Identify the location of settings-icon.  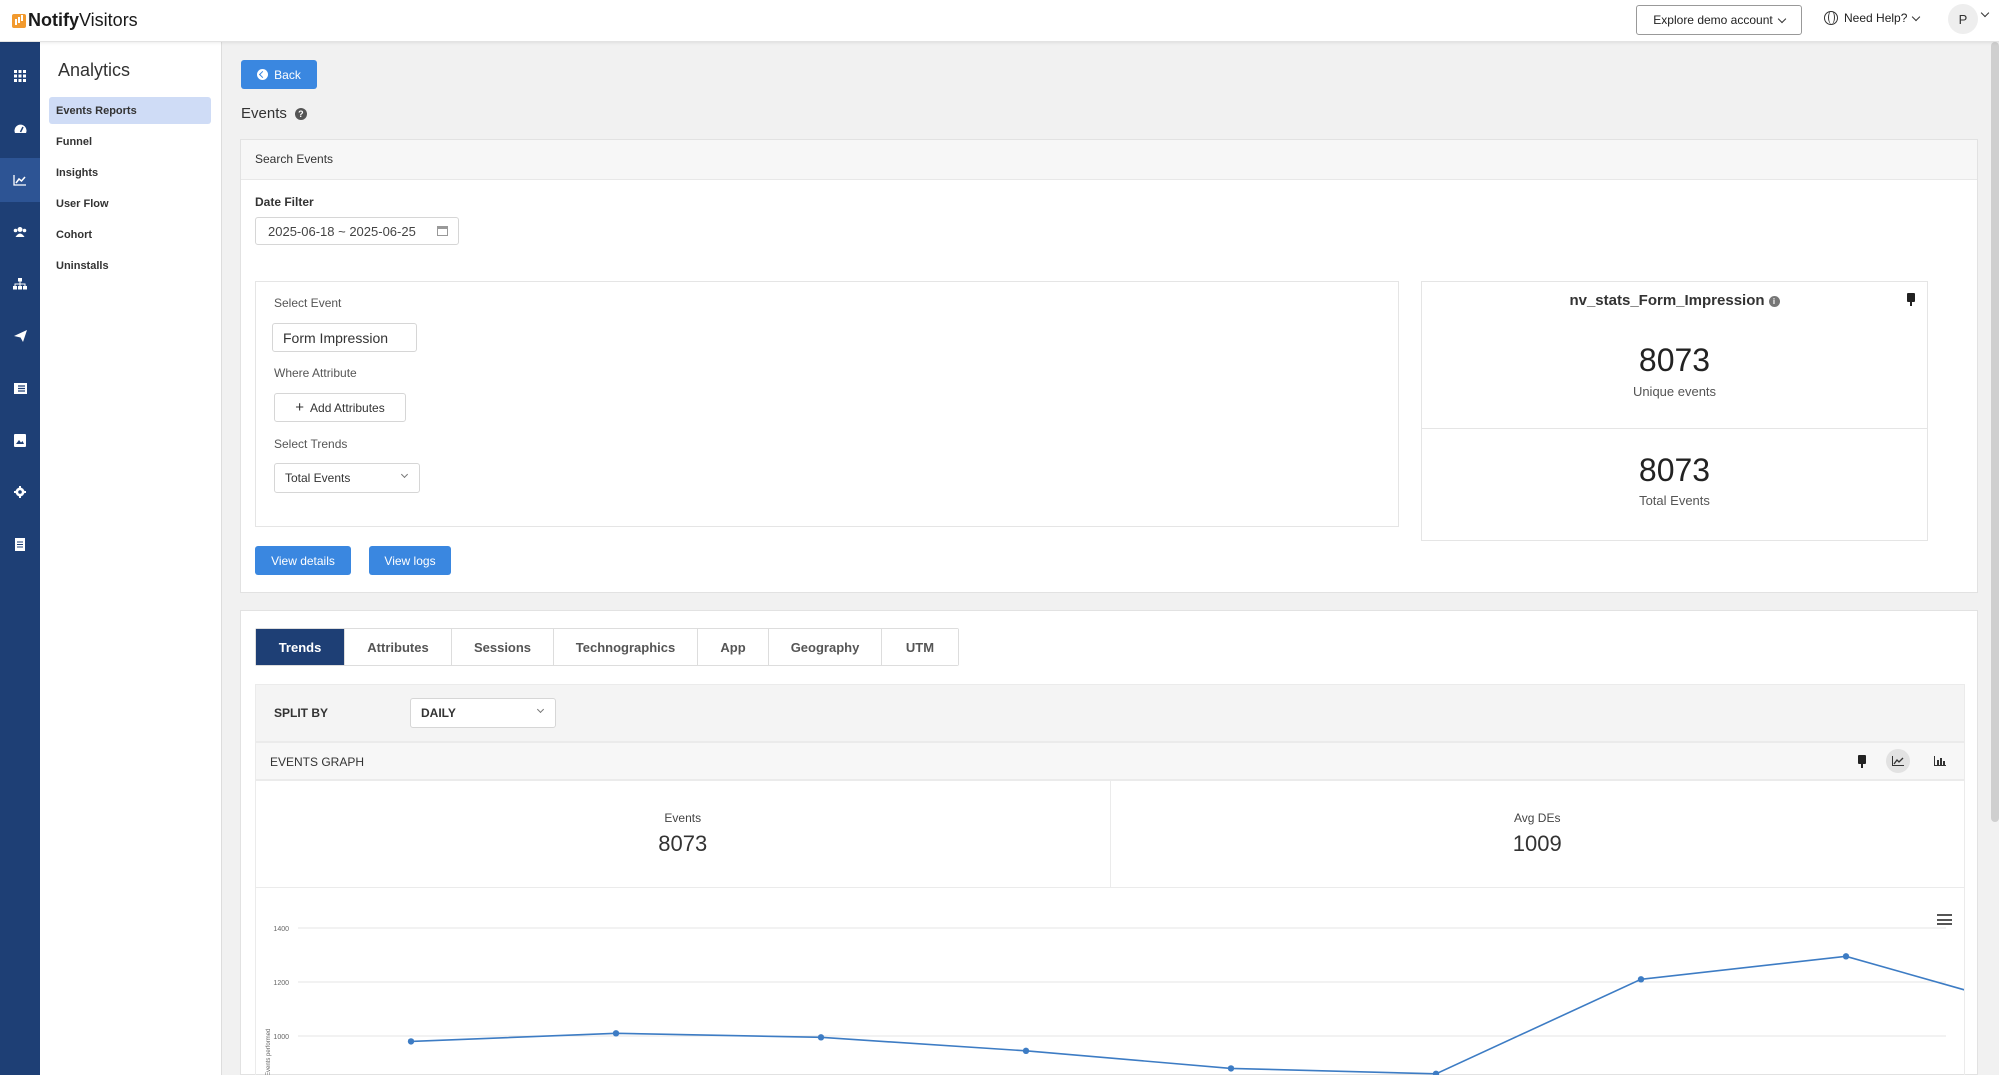
(20, 492).